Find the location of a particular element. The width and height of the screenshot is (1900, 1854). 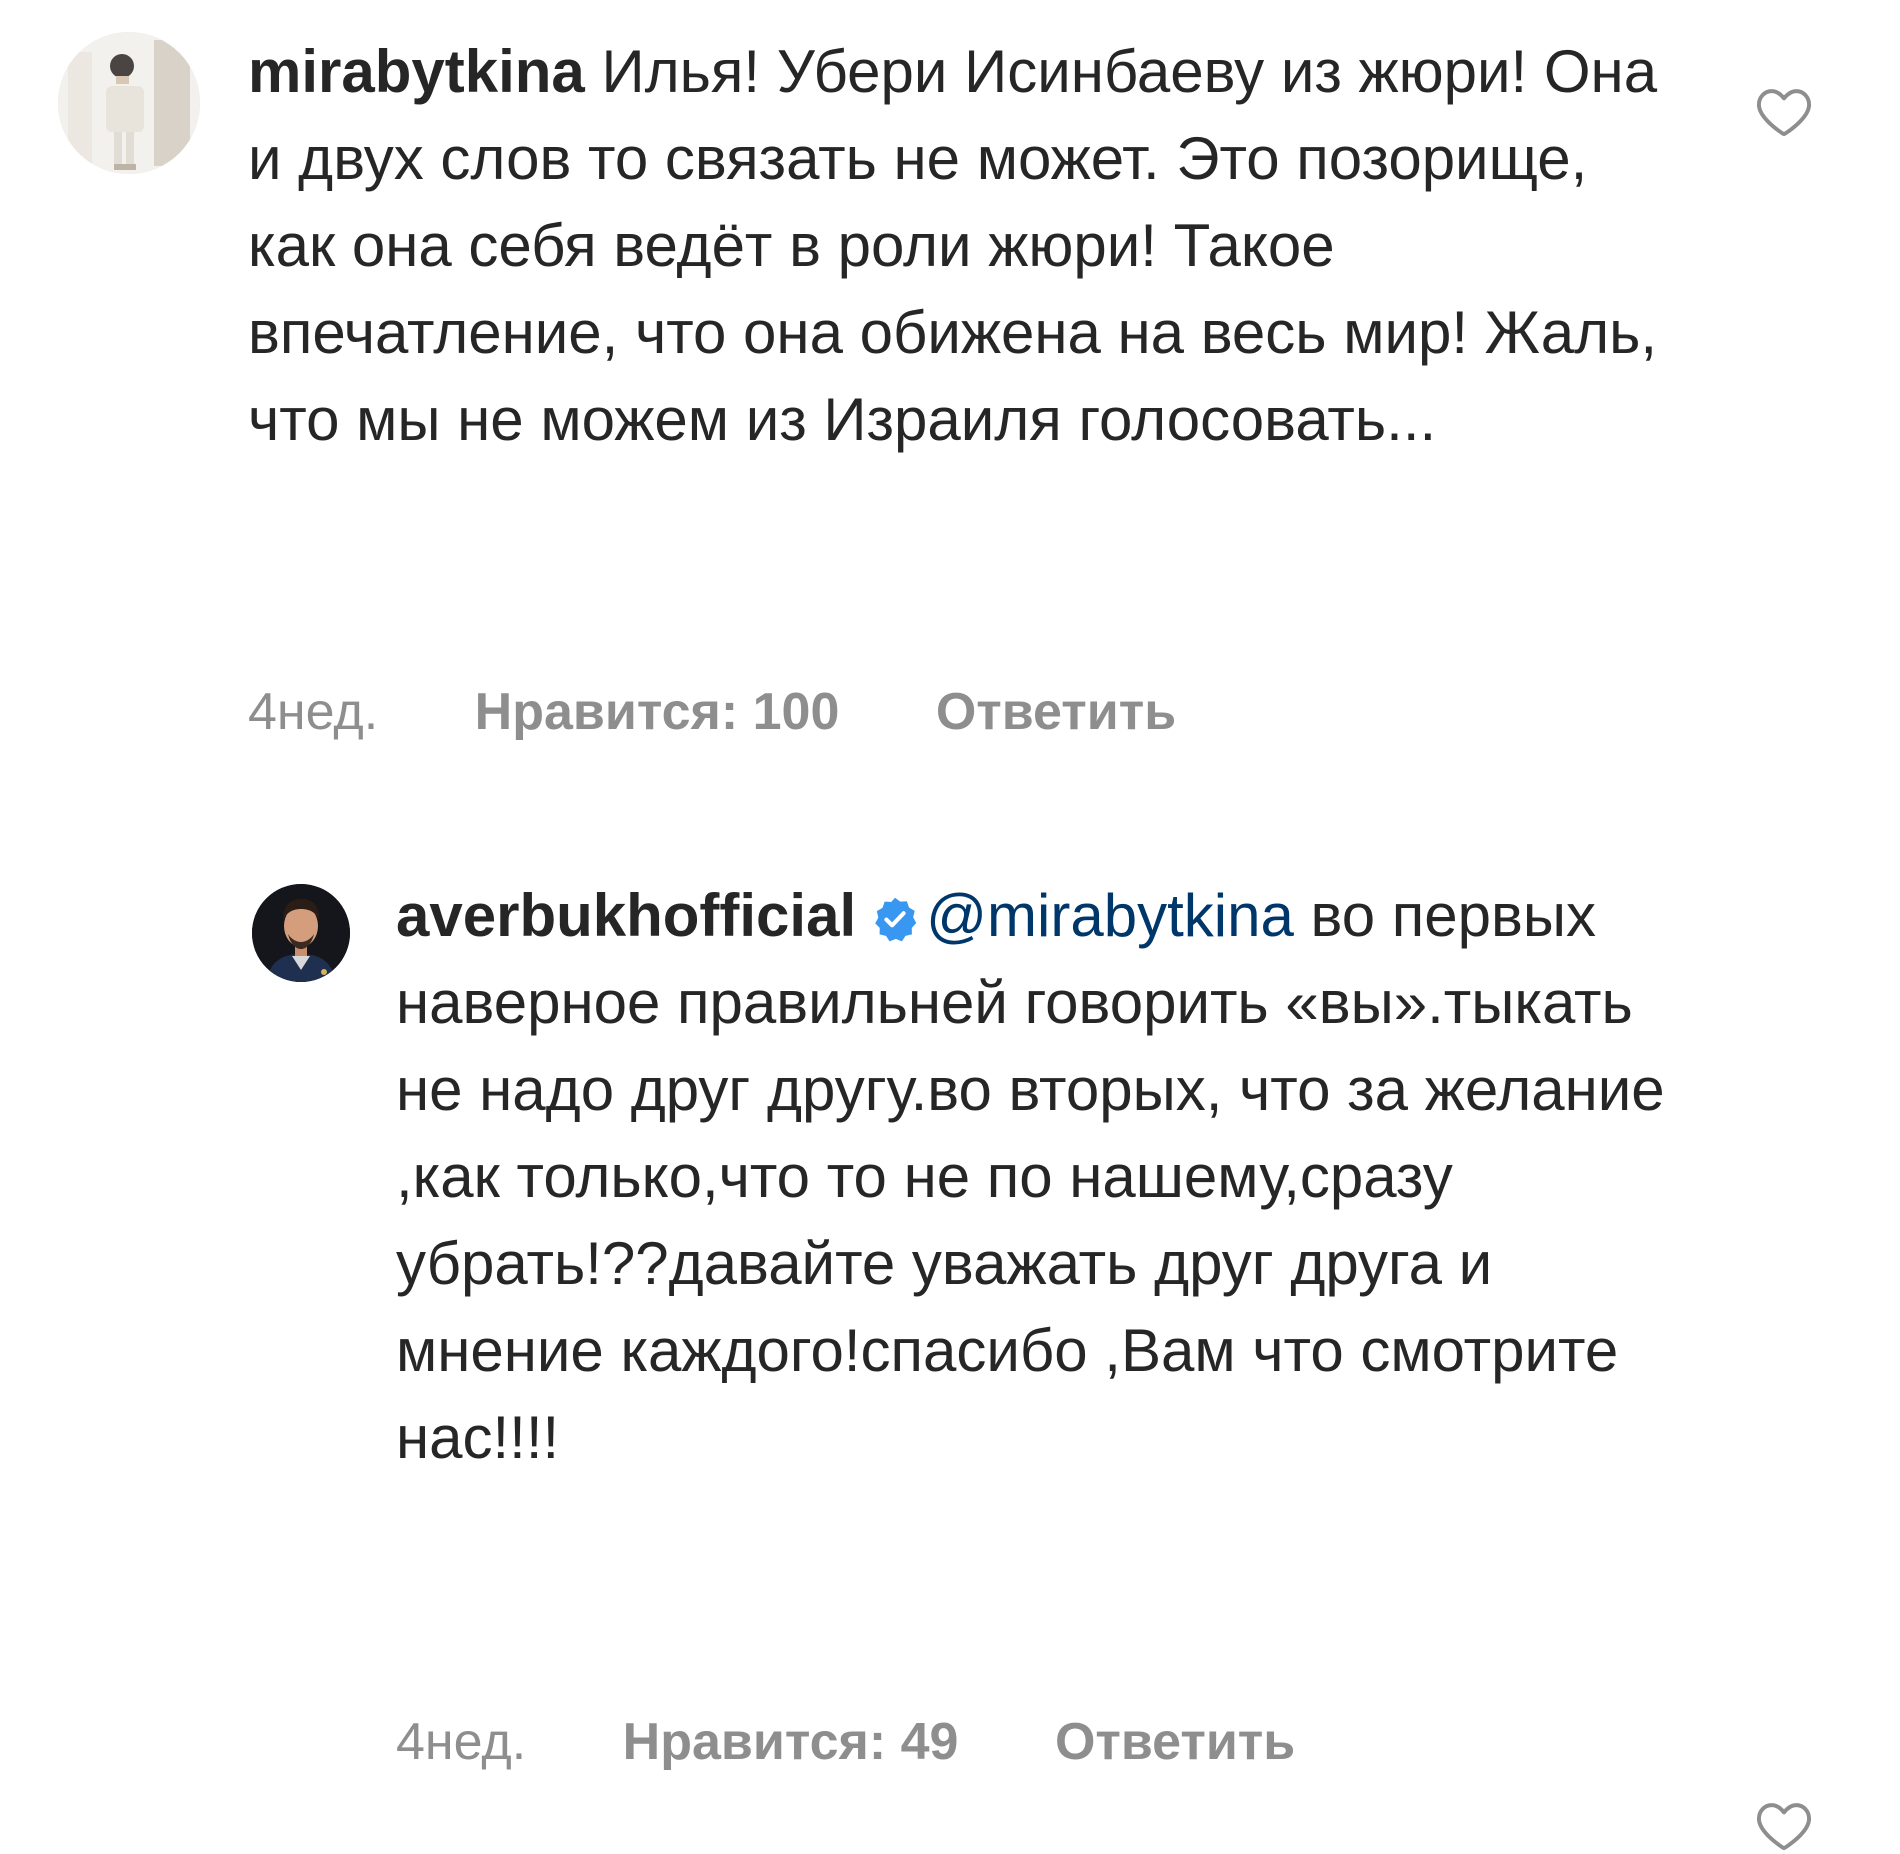

verified-badge-icon is located at coordinates (895, 919).